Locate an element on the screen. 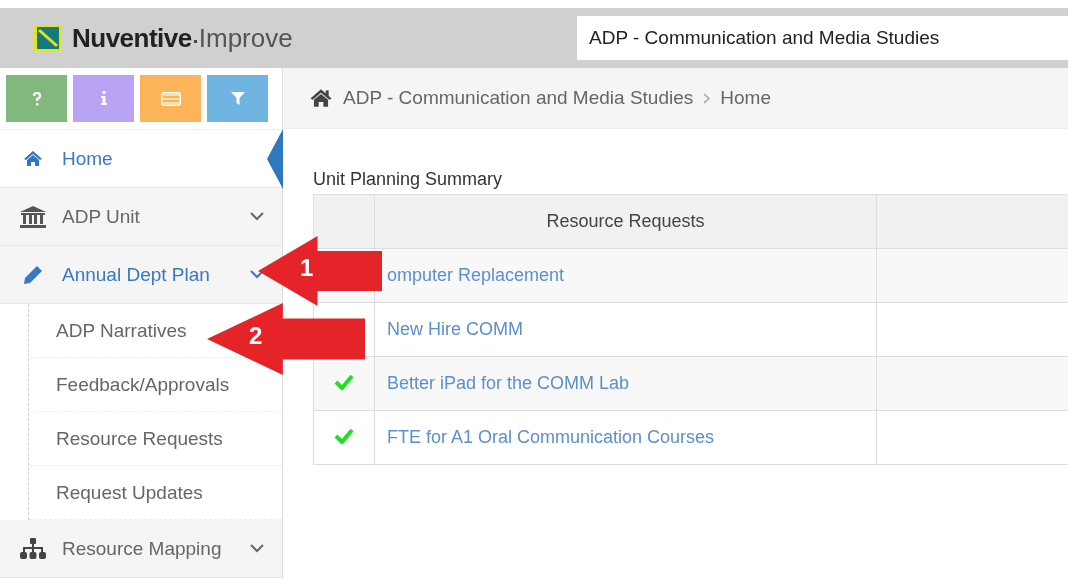  logo-product: Improve is located at coordinates (245, 38).